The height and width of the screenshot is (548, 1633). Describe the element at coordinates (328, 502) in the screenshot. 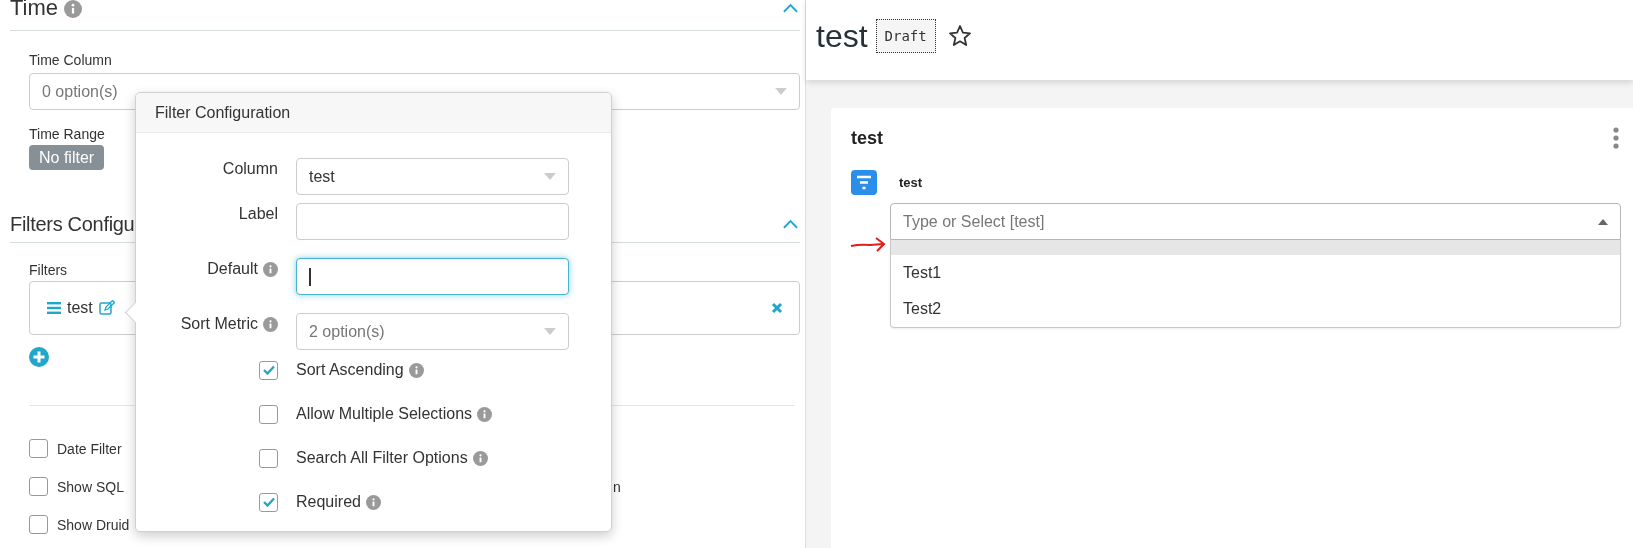

I see `checkbox-label: Required` at that location.